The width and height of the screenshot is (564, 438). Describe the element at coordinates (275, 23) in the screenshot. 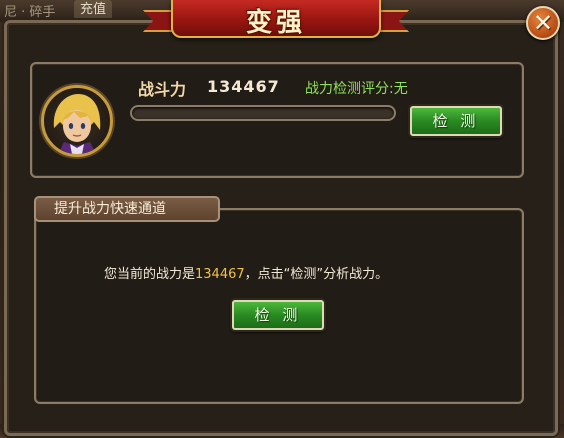

I see `dialog-title: 变强` at that location.